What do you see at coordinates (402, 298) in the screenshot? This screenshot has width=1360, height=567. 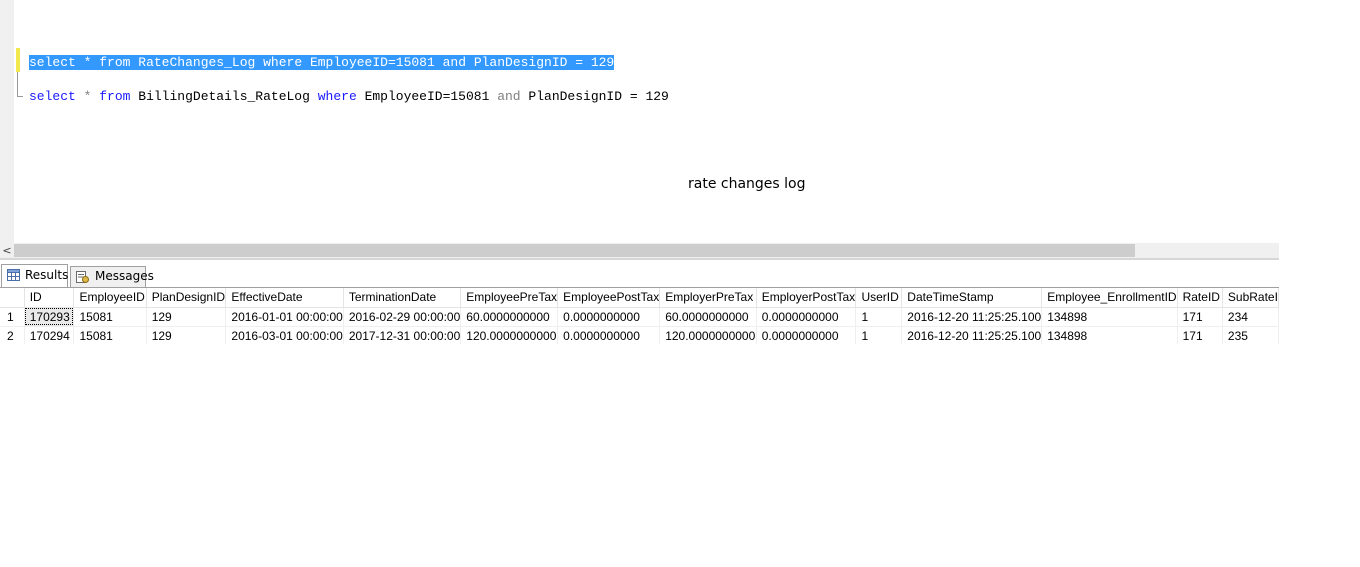 I see `column-header: TerminationDate` at bounding box center [402, 298].